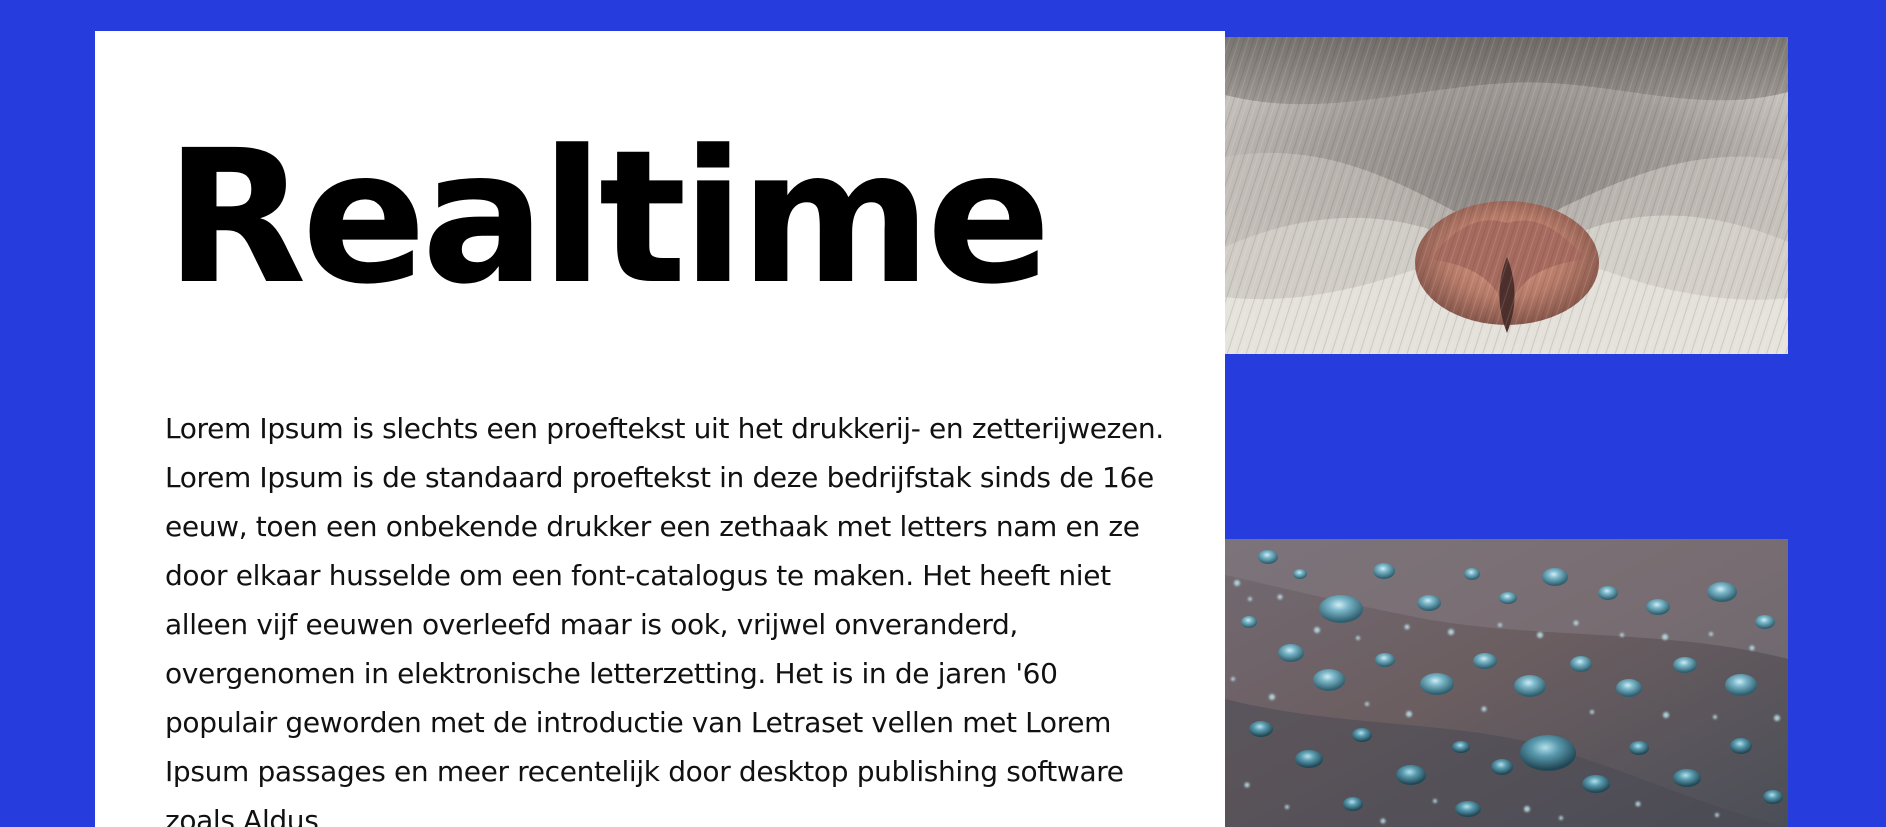 The height and width of the screenshot is (827, 1886). Describe the element at coordinates (608, 218) in the screenshot. I see `article-title: Realtime` at that location.